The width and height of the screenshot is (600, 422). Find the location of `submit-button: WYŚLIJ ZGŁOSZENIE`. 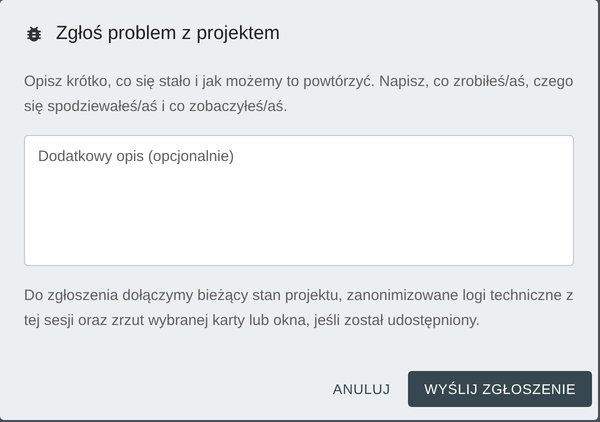

submit-button: WYŚLIJ ZGŁOSZENIE is located at coordinates (500, 389).